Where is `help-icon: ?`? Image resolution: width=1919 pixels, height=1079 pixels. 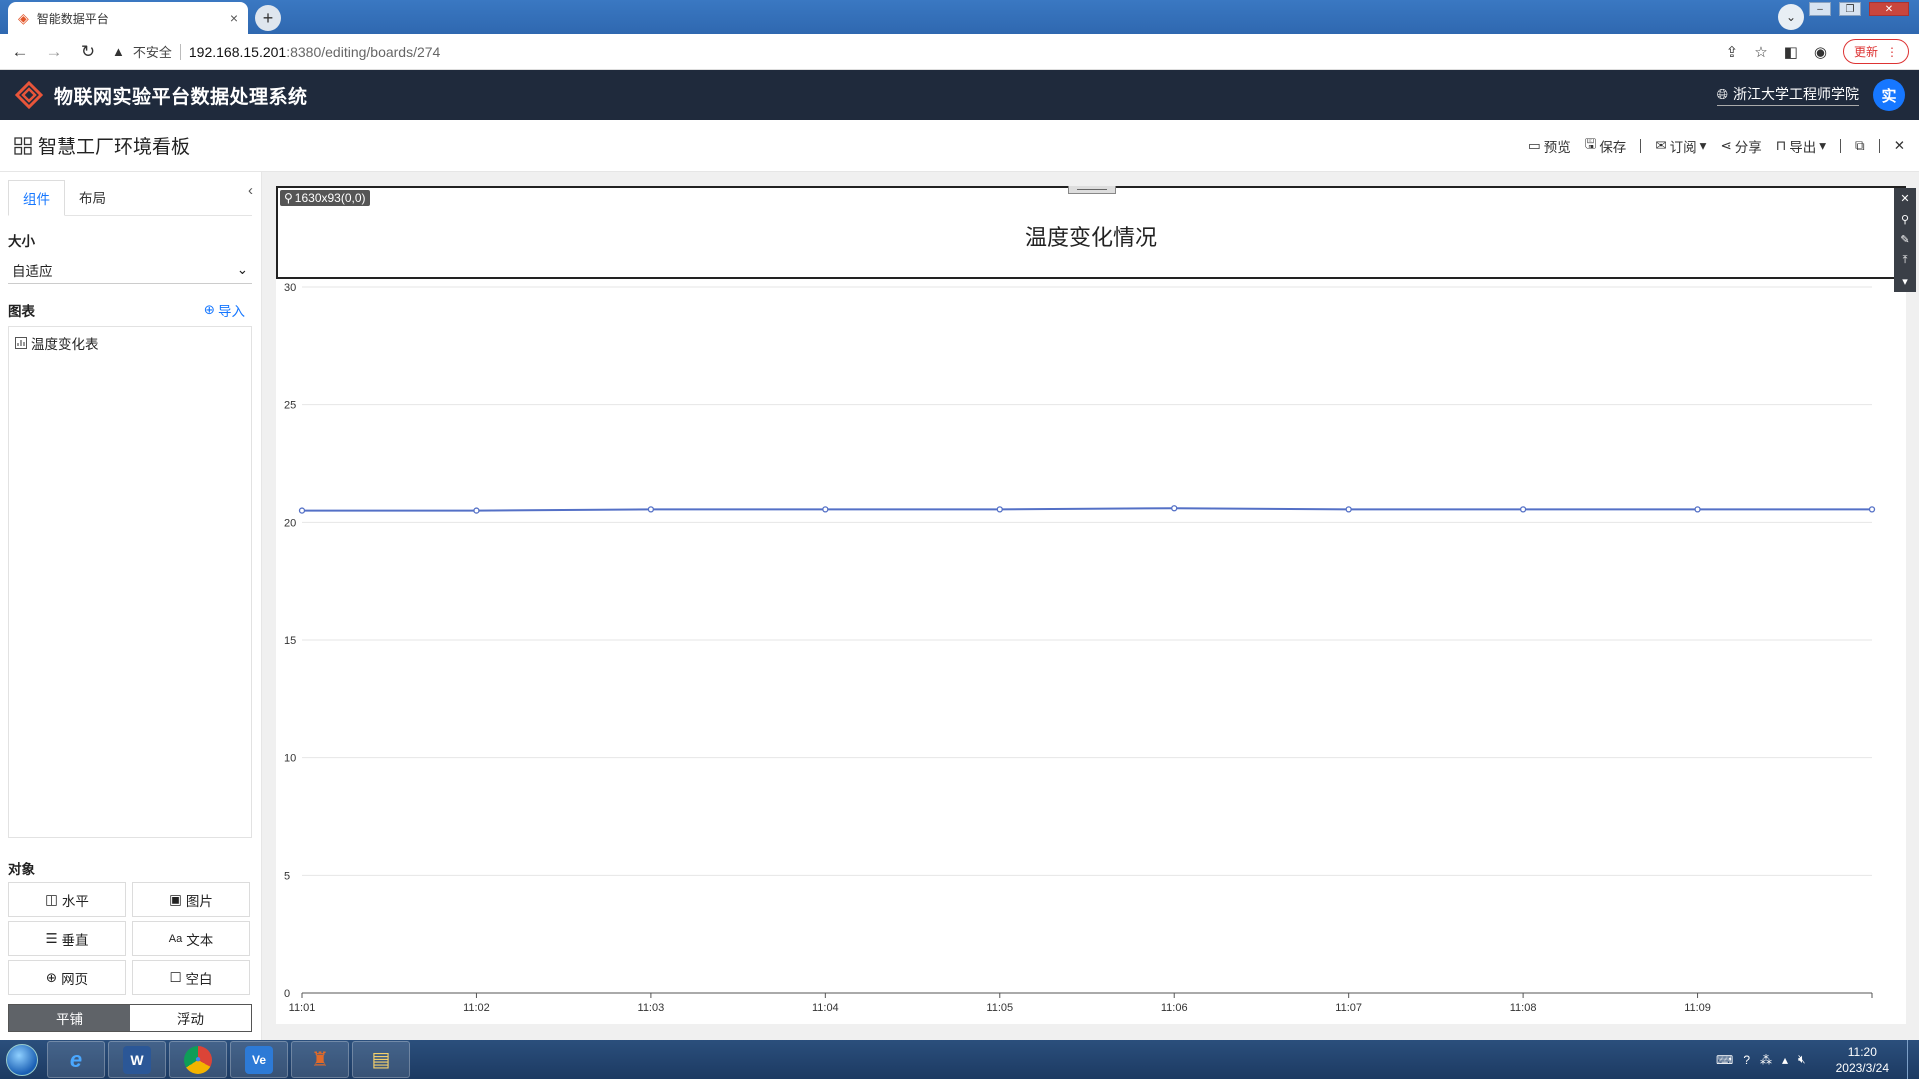 help-icon: ? is located at coordinates (1746, 1060).